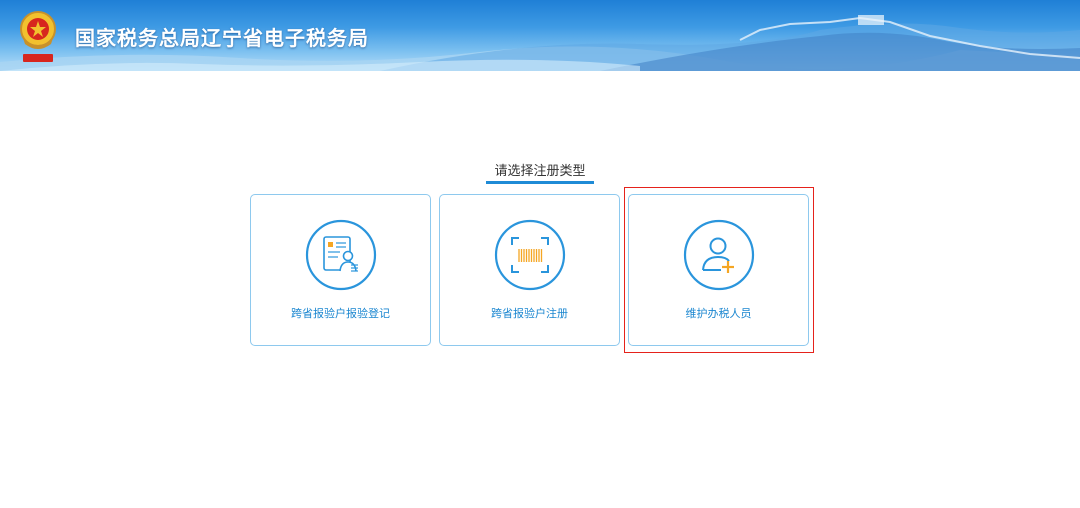  Describe the element at coordinates (340, 313) in the screenshot. I see `card-label: 跨省报验户报验登记` at that location.